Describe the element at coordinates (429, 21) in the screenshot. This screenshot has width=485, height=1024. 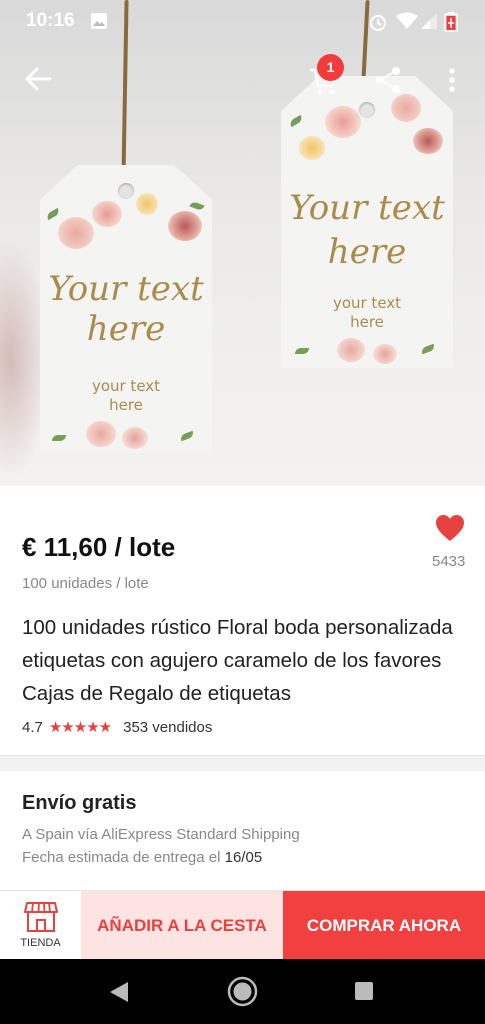
I see `signal-icon` at that location.